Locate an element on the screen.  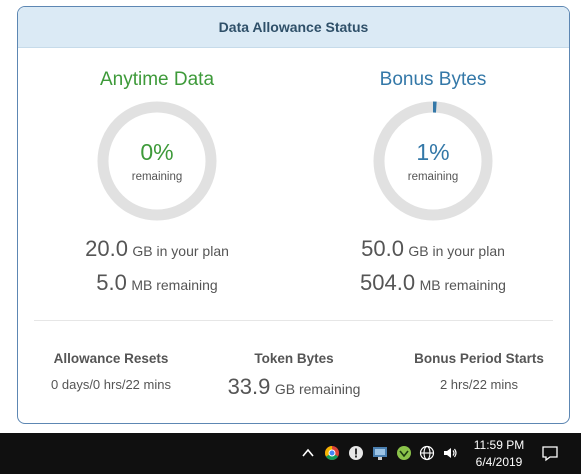
bonus-period-title: Bonus Period Starts is located at coordinates (479, 358).